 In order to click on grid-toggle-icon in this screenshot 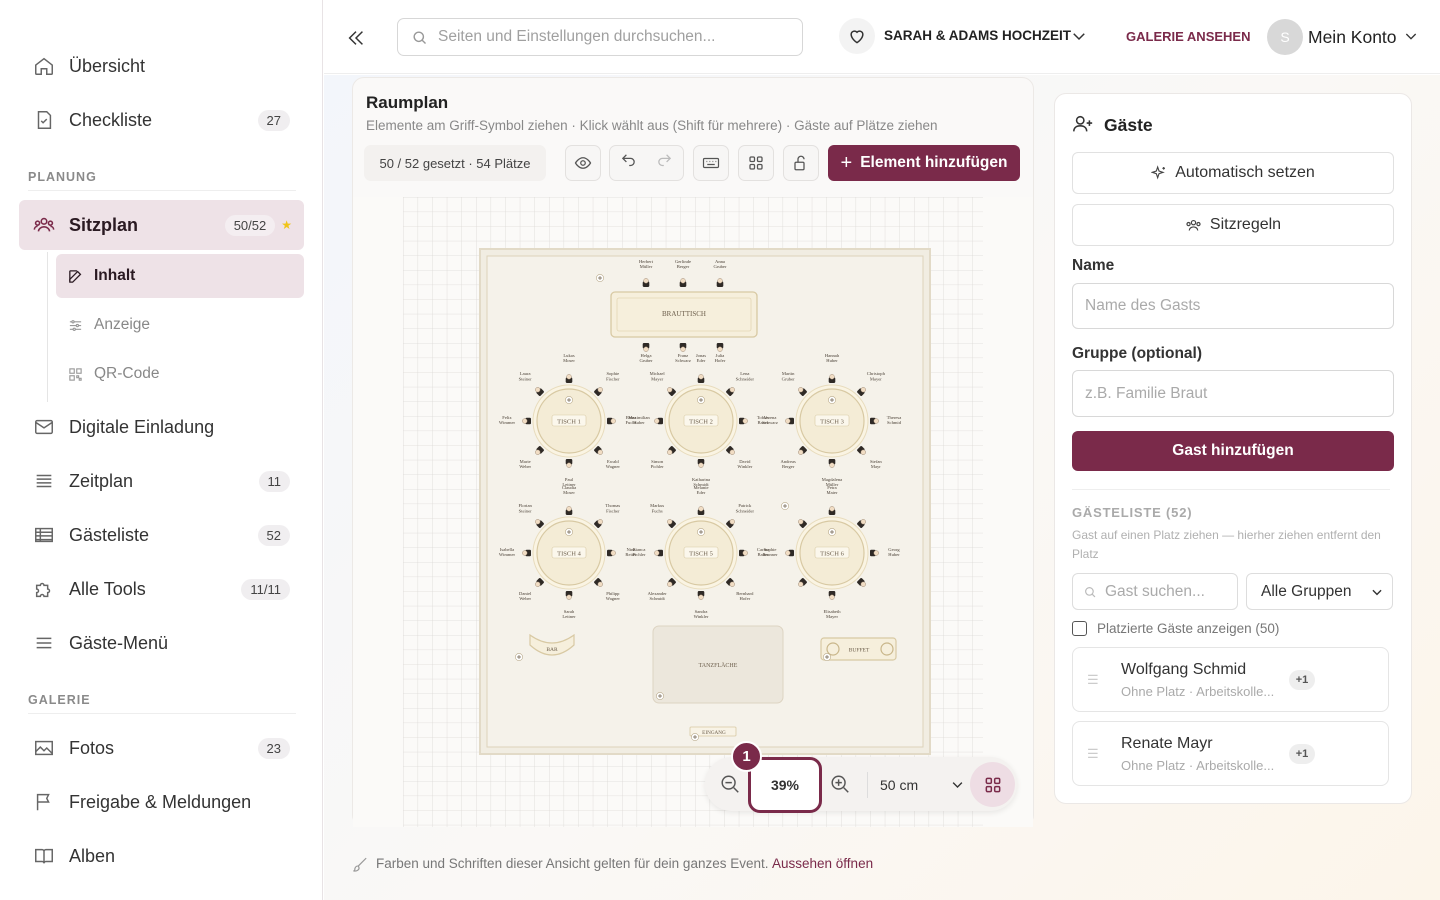, I will do `click(992, 784)`.